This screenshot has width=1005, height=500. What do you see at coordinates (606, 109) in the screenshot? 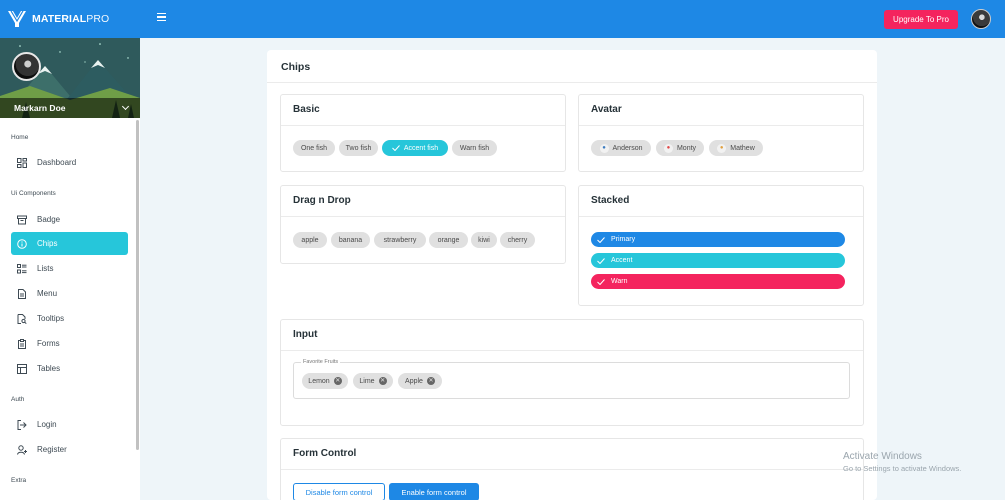
I see `panel-title: Avatar` at bounding box center [606, 109].